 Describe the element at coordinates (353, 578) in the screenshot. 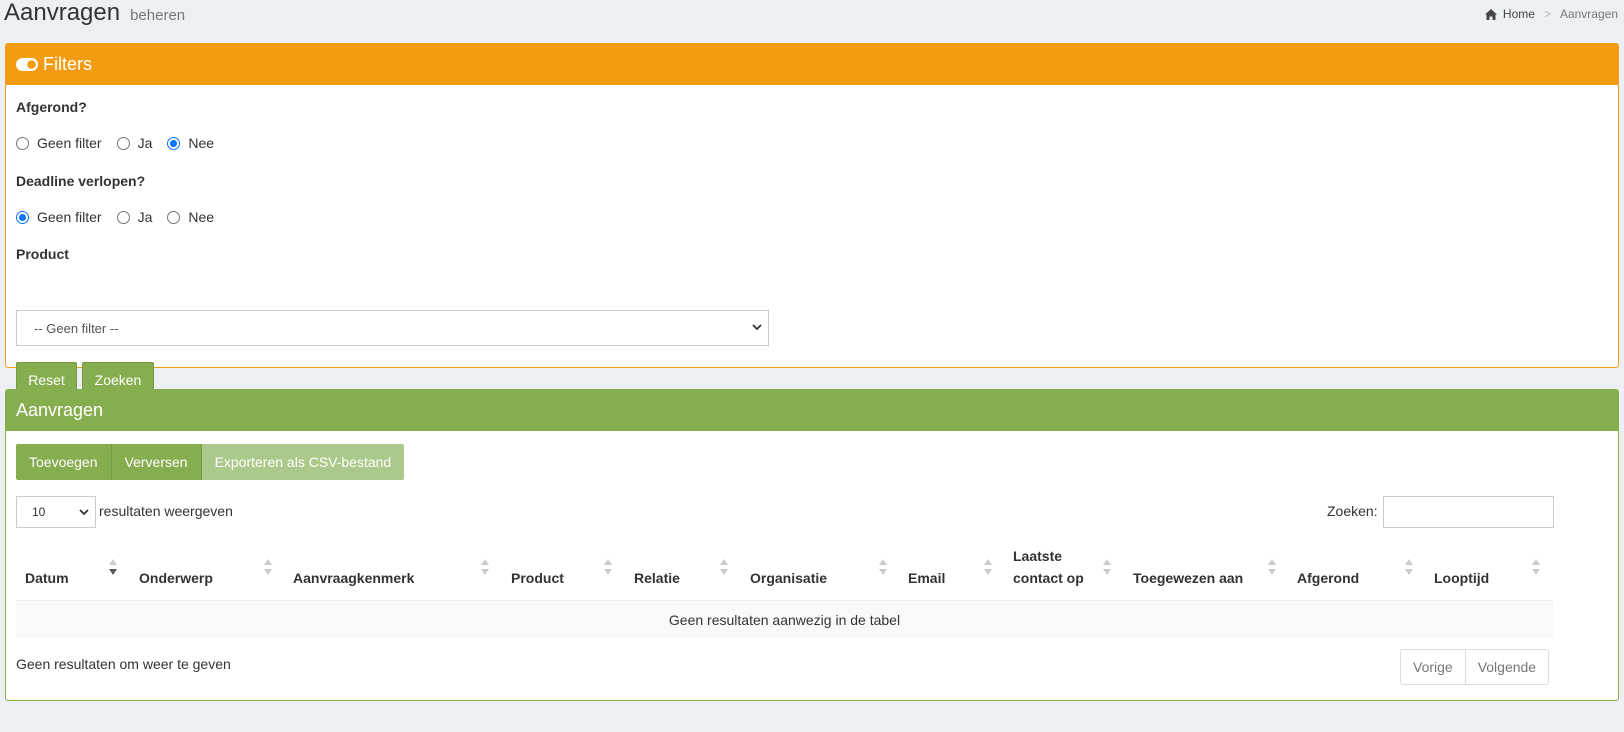

I see `column-header-aanvraagkenmerk: Aanvraagkenmerk` at that location.